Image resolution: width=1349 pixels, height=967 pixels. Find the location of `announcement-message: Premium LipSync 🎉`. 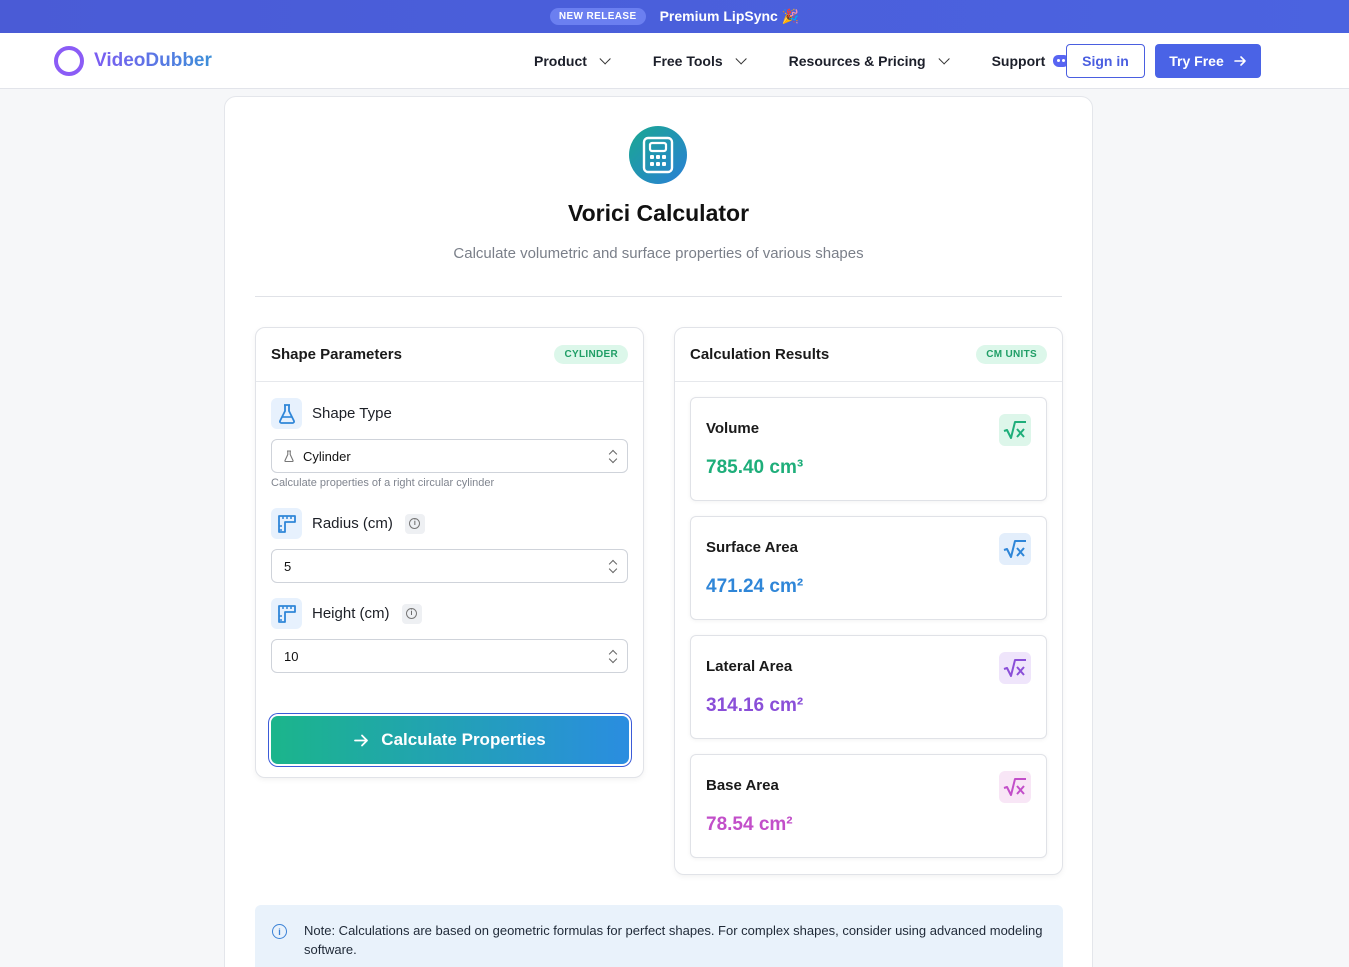

announcement-message: Premium LipSync 🎉 is located at coordinates (730, 16).